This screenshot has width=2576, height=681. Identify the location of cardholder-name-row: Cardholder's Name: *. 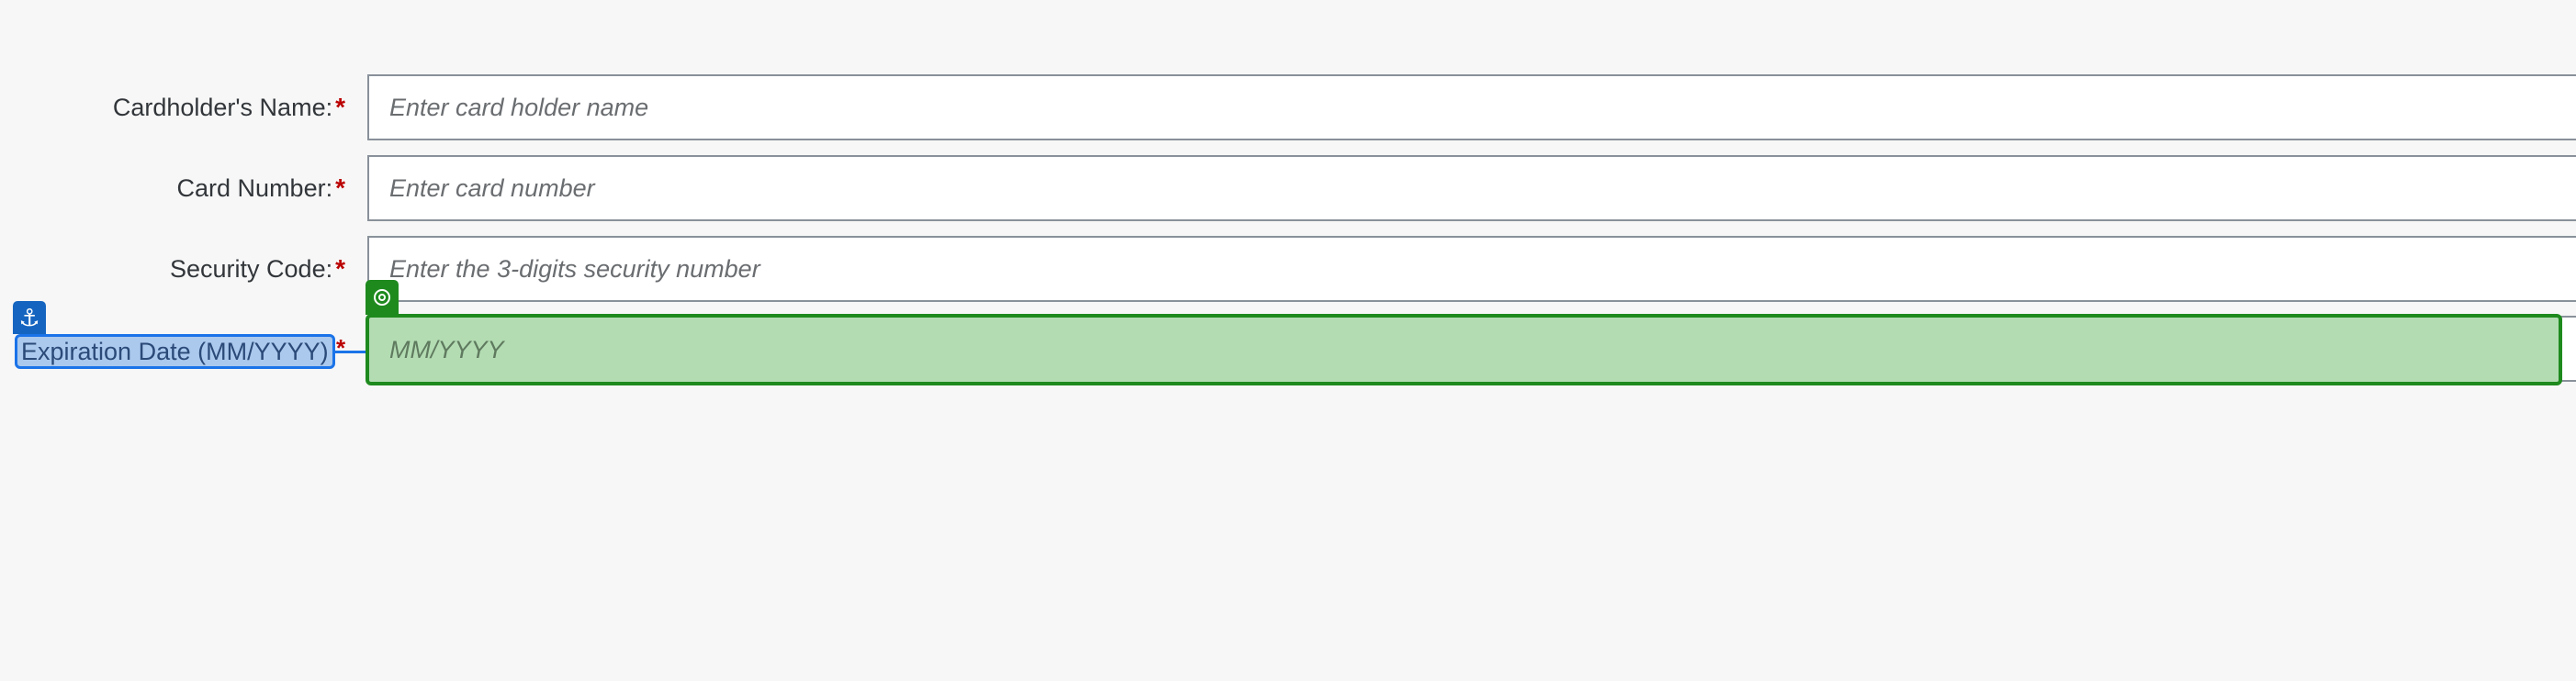
(1288, 107).